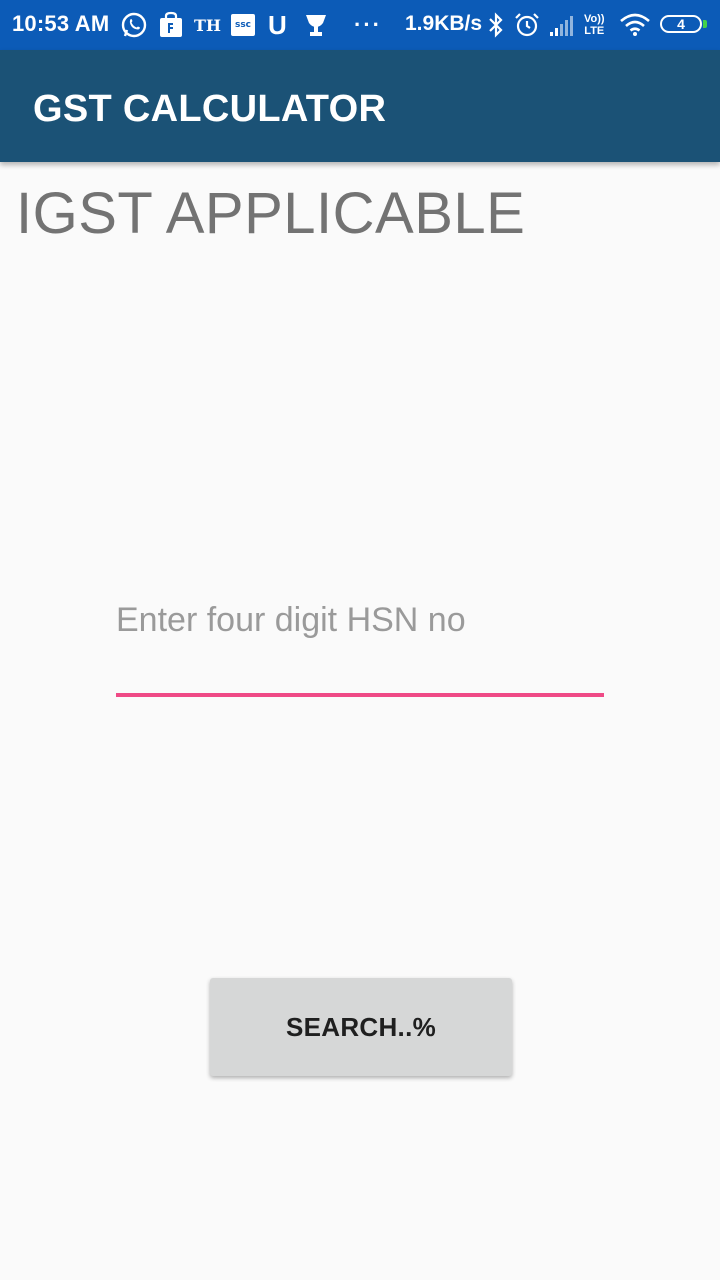 This screenshot has height=1280, width=720. I want to click on more-dots-icon: ···, so click(368, 24).